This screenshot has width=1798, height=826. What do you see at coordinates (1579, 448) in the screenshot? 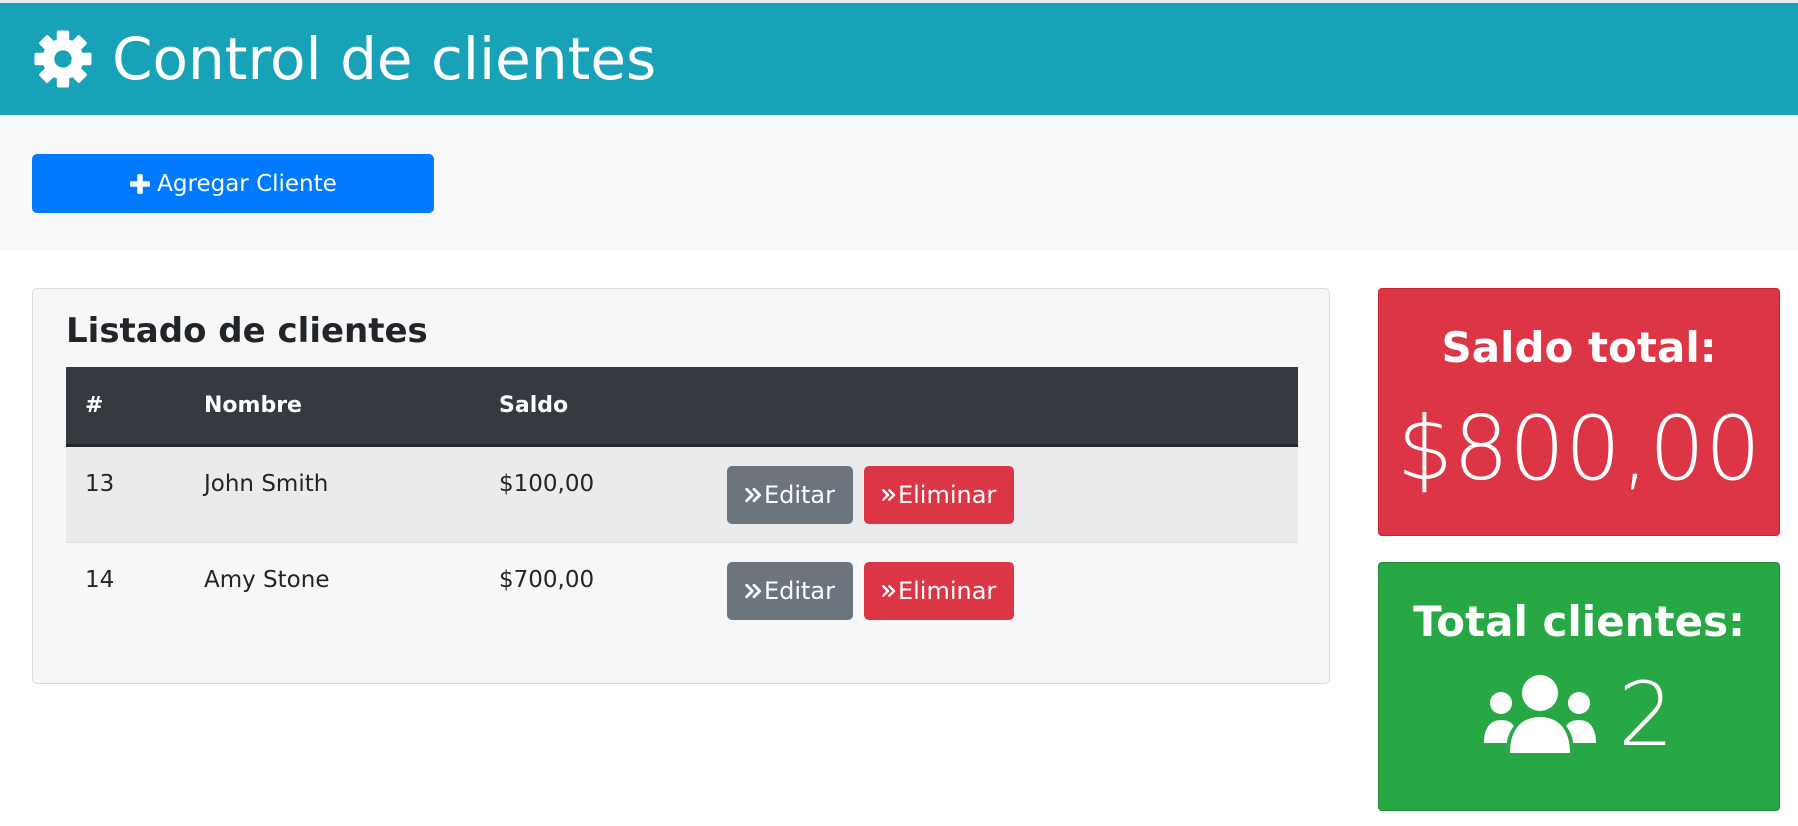
I see `total-balance-value: $800,00` at bounding box center [1579, 448].